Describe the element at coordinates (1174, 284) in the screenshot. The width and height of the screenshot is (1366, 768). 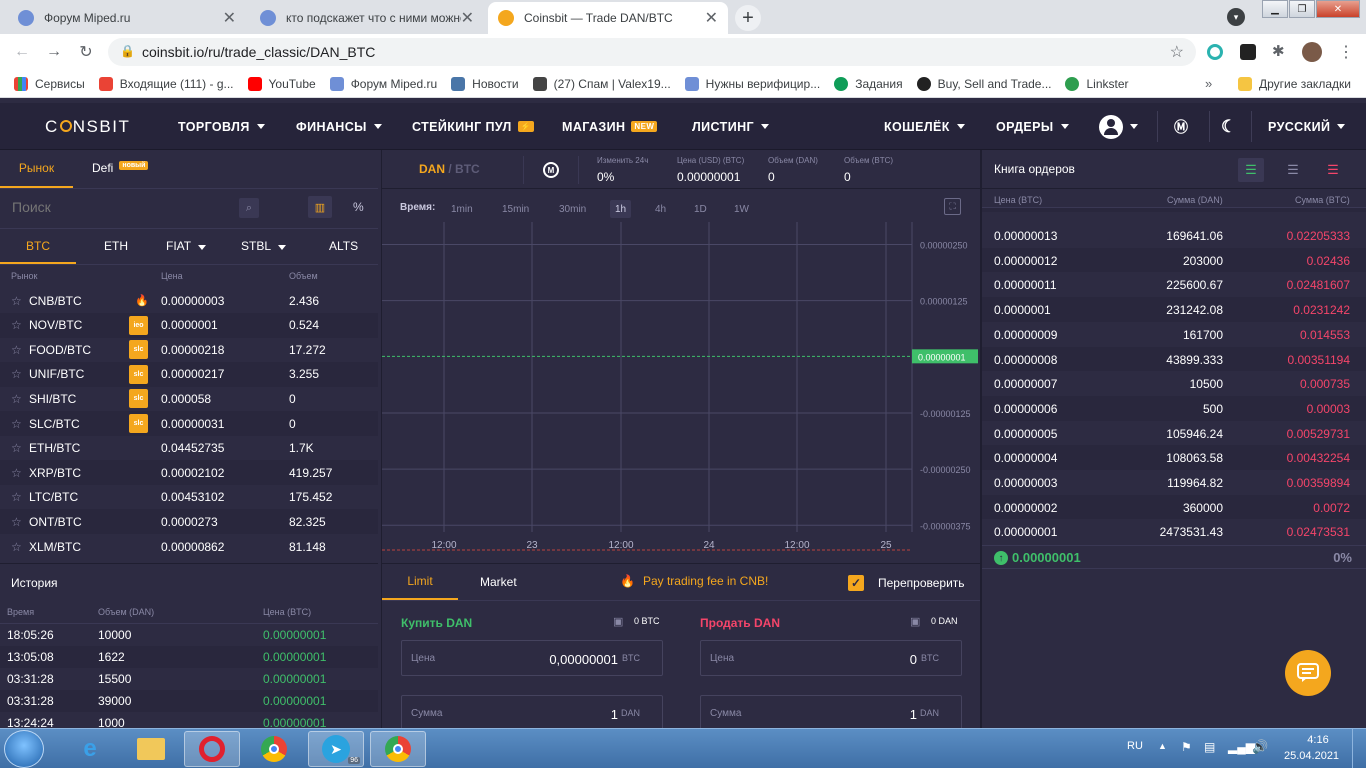
I see `orderbook-row: 0.00000011 225600.67 0.02481607` at that location.